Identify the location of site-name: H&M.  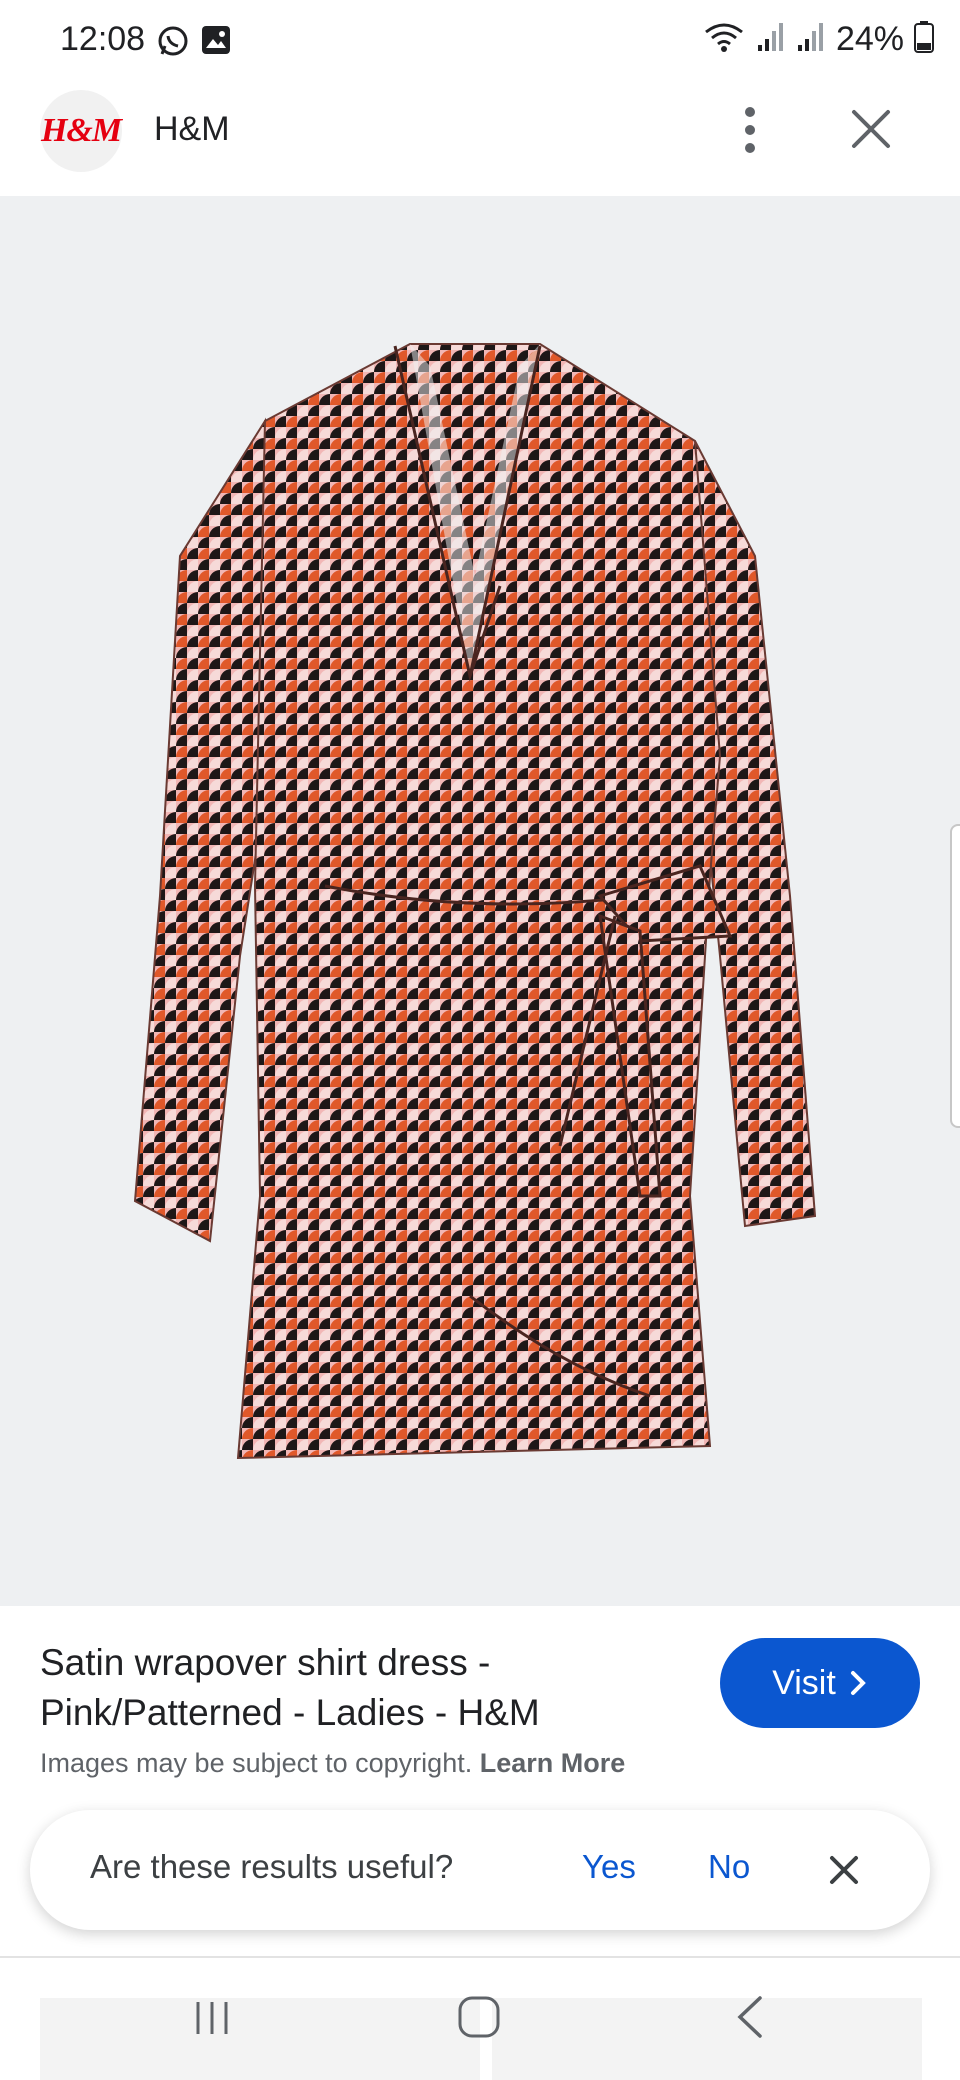
(192, 129).